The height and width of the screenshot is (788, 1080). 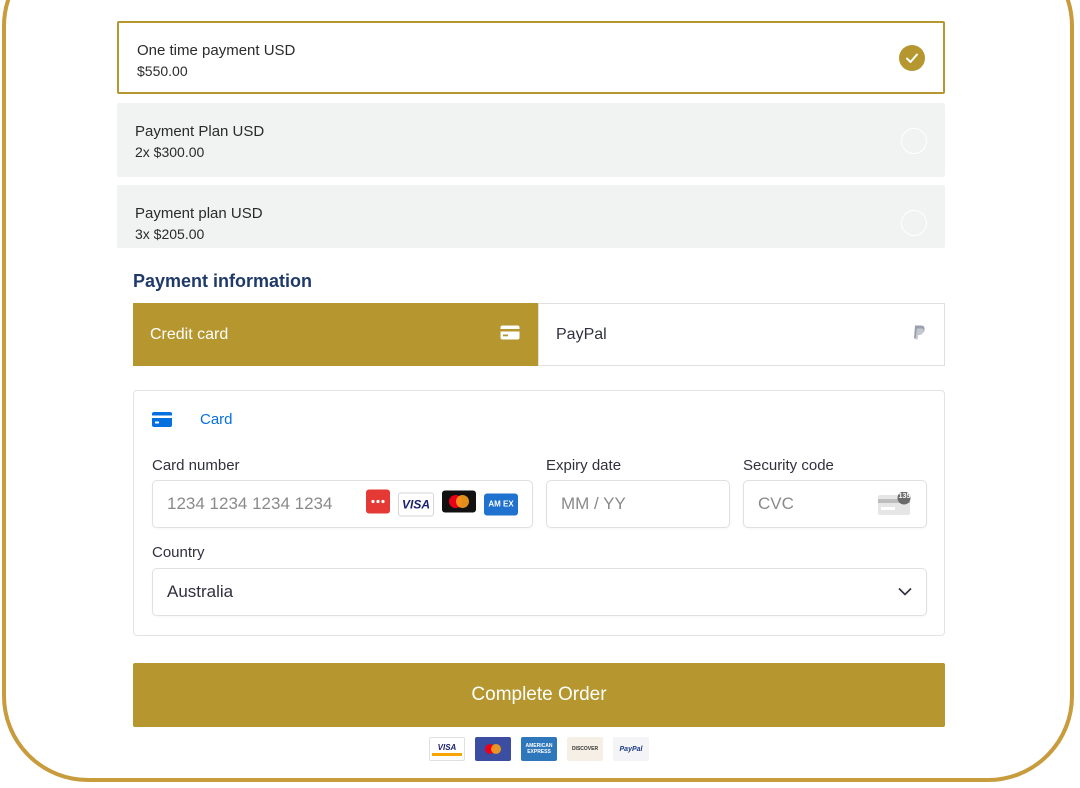 I want to click on amex-logo: AM EX, so click(x=501, y=504).